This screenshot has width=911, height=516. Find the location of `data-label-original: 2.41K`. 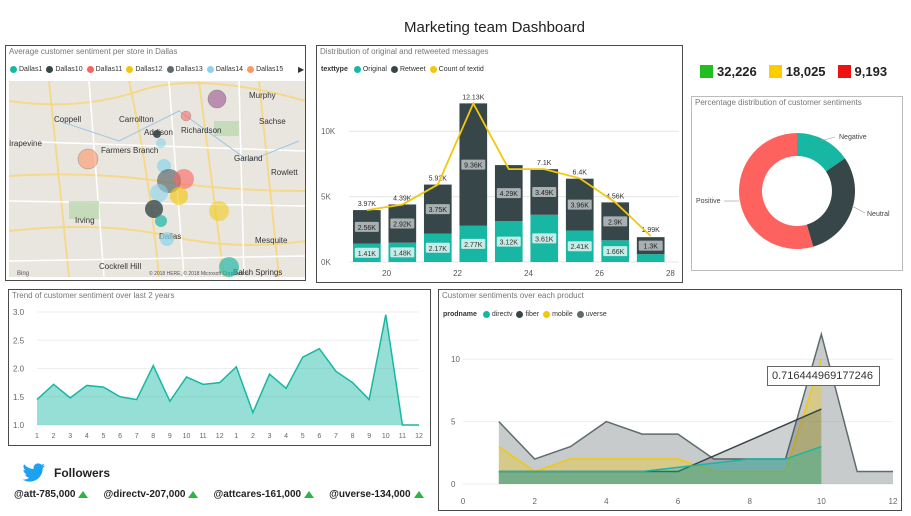

data-label-original: 2.41K is located at coordinates (580, 247).